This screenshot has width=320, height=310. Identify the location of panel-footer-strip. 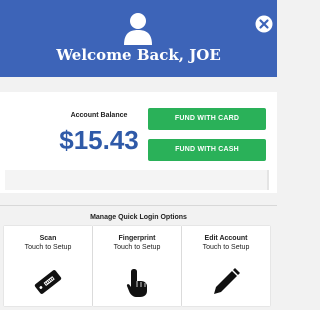
(137, 180).